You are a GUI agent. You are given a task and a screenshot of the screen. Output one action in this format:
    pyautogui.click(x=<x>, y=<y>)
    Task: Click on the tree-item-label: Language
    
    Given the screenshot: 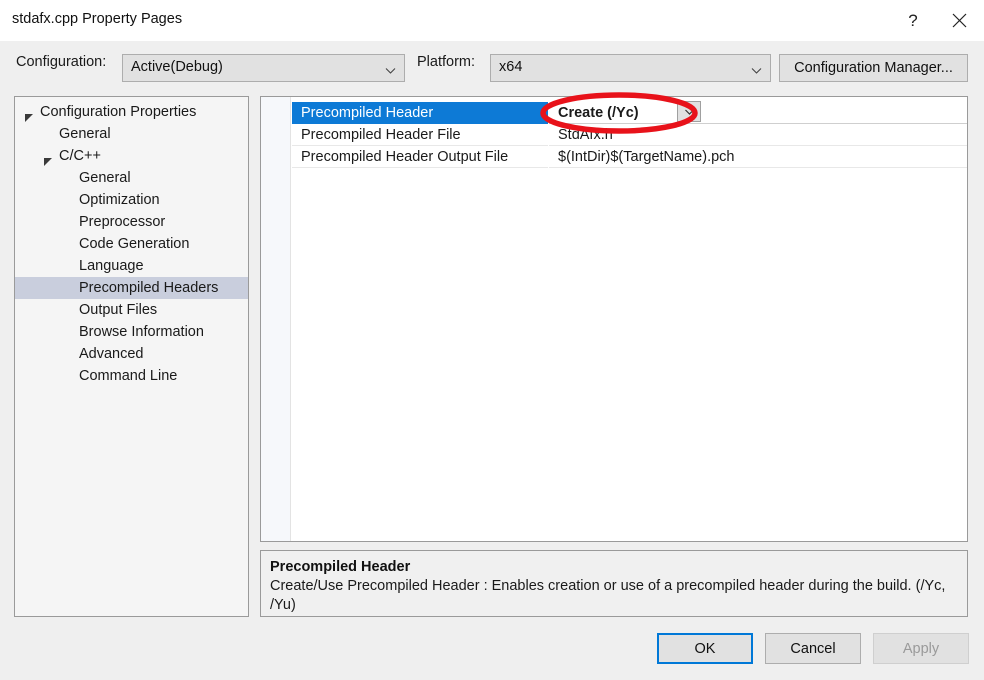 What is the action you would take?
    pyautogui.click(x=111, y=266)
    